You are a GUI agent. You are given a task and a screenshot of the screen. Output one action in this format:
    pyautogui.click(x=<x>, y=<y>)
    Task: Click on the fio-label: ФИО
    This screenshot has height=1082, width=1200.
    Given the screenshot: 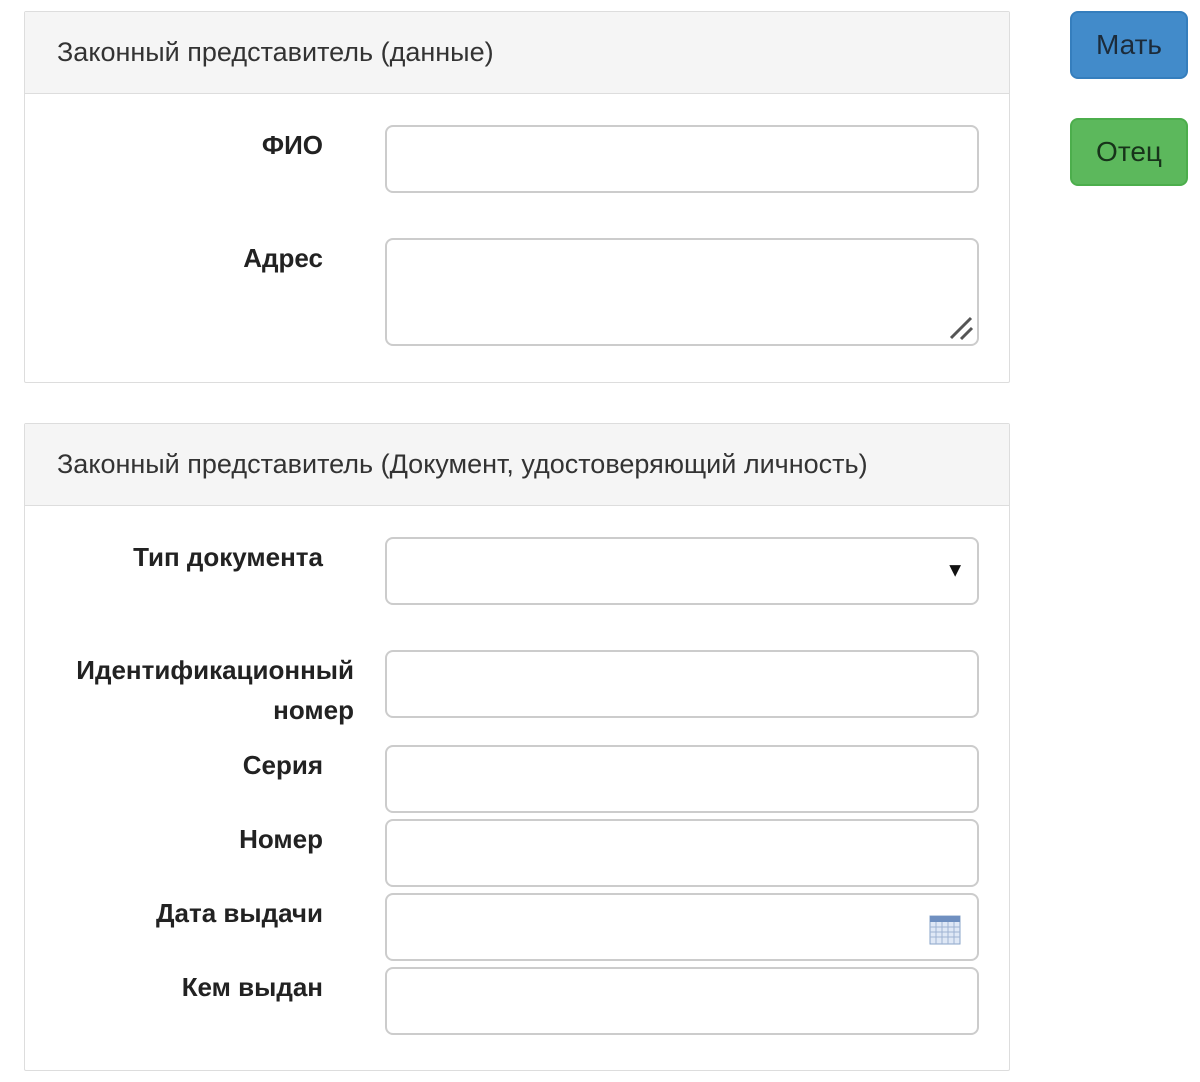 What is the action you would take?
    pyautogui.click(x=292, y=145)
    